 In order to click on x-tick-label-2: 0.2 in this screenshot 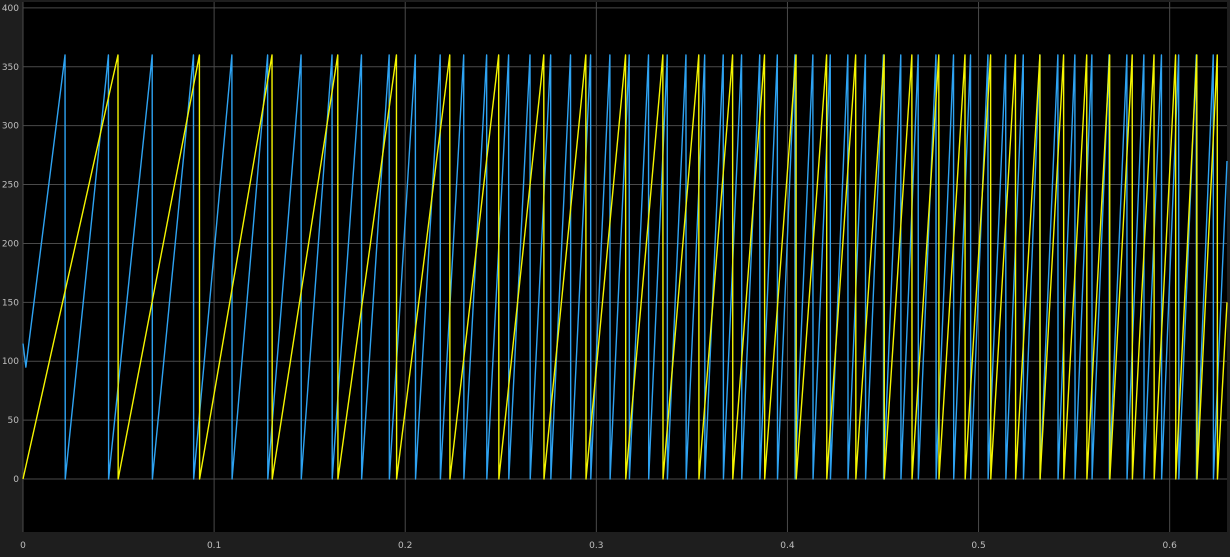, I will do `click(405, 546)`.